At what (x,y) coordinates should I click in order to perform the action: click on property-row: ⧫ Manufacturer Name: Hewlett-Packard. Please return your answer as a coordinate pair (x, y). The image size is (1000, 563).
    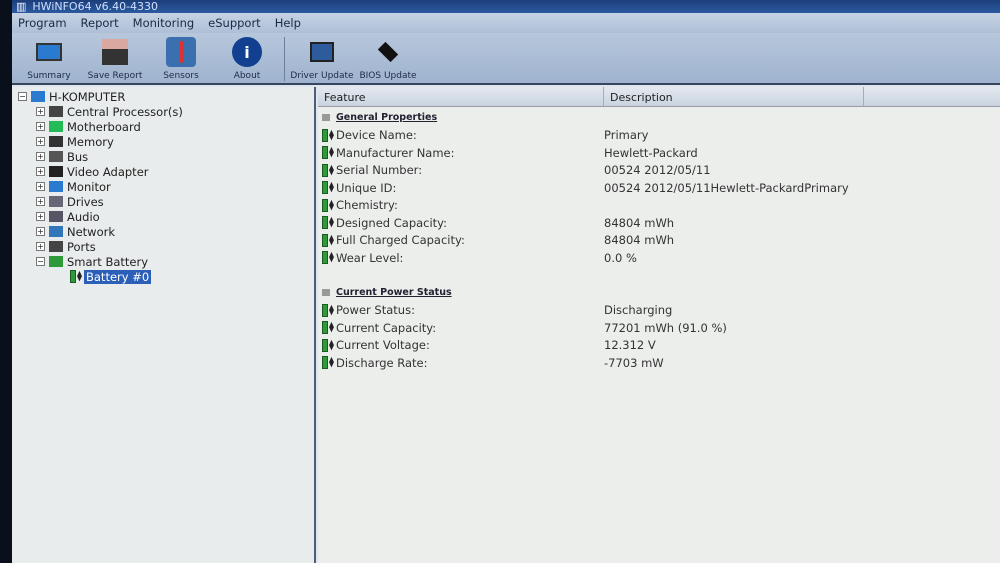
    Looking at the image, I should click on (659, 153).